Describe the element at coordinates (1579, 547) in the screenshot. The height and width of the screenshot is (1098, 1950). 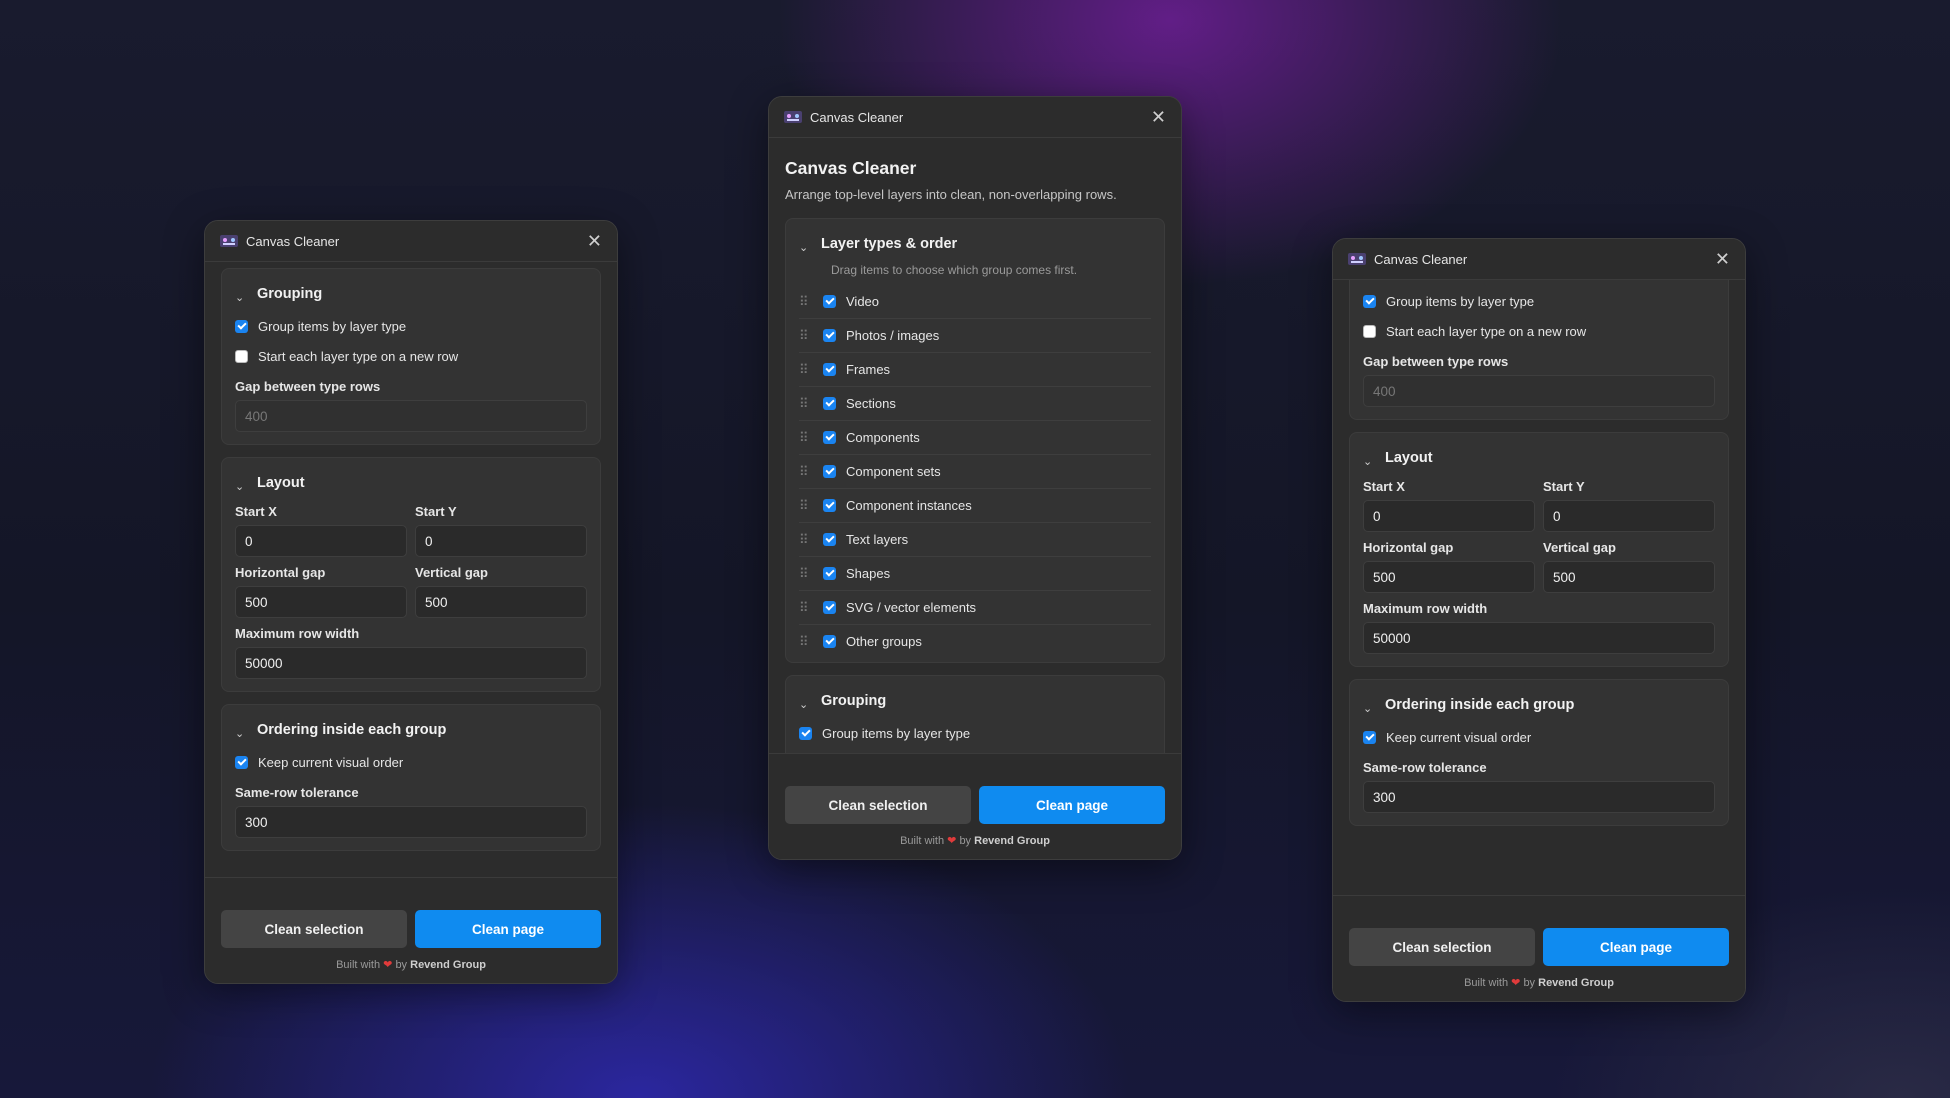
I see `field-label: Vertical gap` at that location.